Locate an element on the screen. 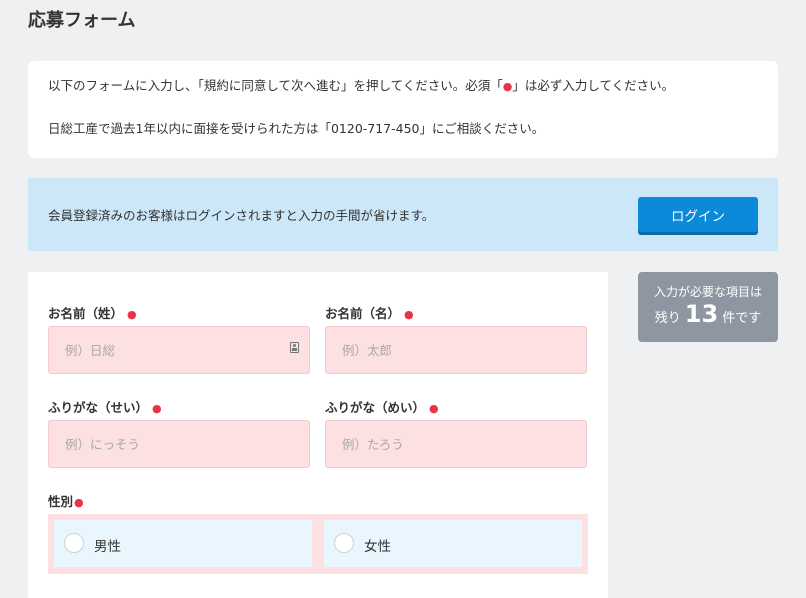  first-name-label: お名前（名） ● is located at coordinates (369, 312).